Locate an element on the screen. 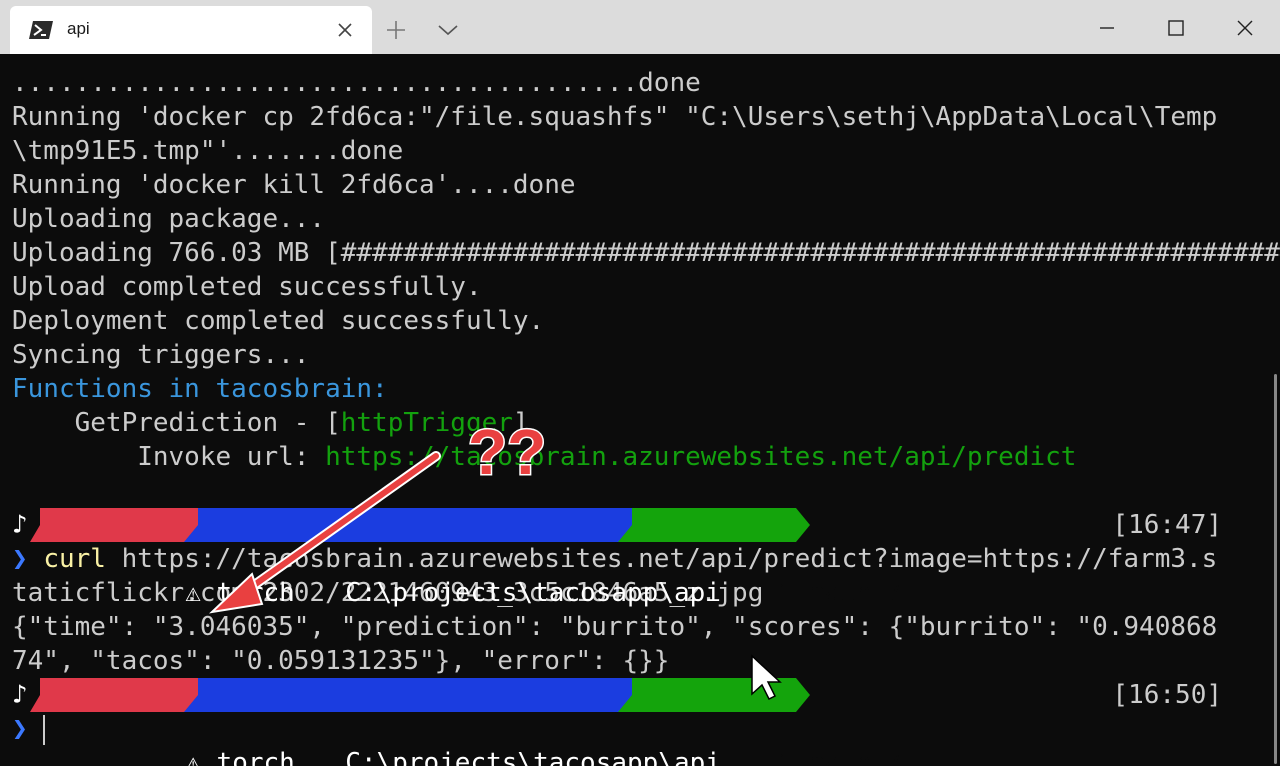  prompt-time: [16:47] is located at coordinates (1167, 525).